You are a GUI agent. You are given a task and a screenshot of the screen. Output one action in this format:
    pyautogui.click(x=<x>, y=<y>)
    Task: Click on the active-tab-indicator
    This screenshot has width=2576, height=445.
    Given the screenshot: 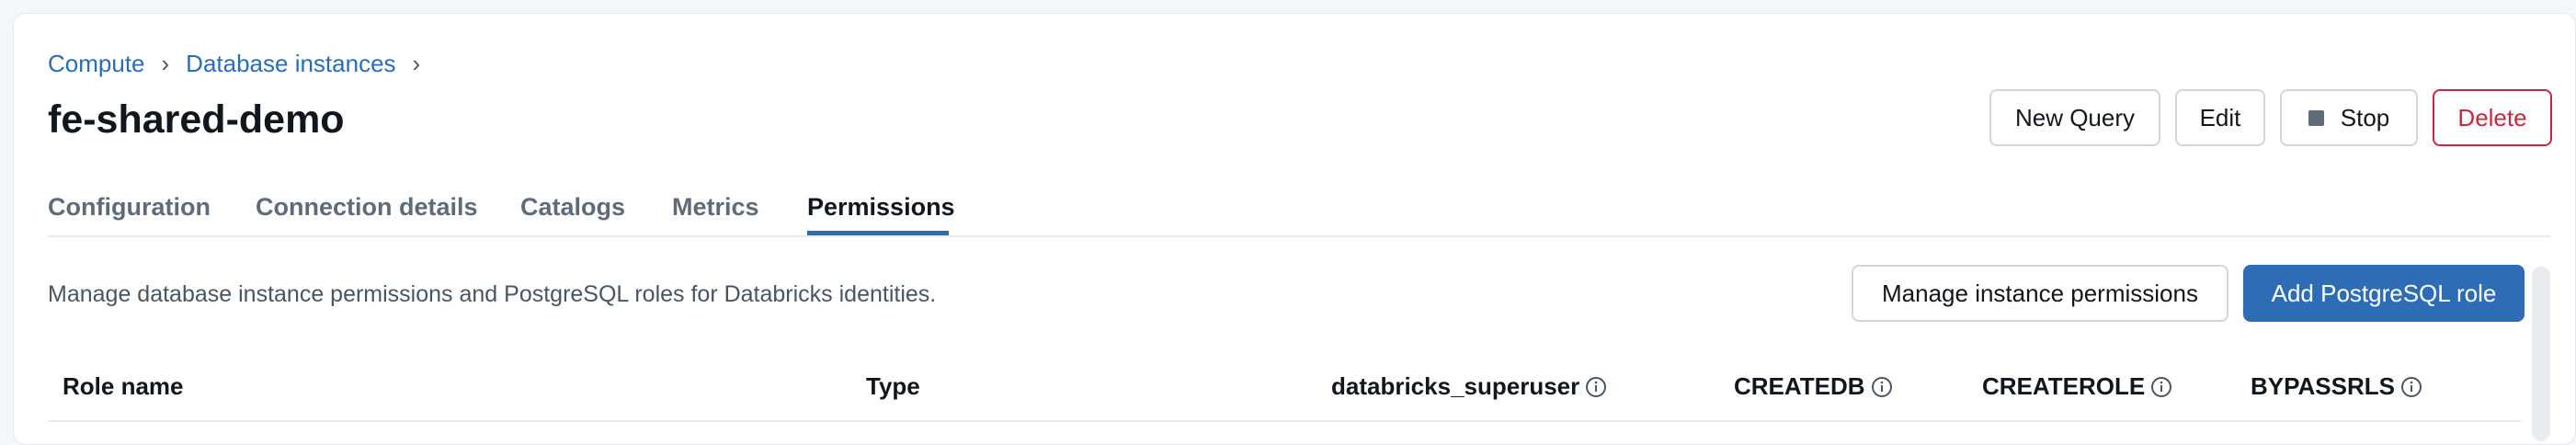 What is the action you would take?
    pyautogui.click(x=878, y=233)
    